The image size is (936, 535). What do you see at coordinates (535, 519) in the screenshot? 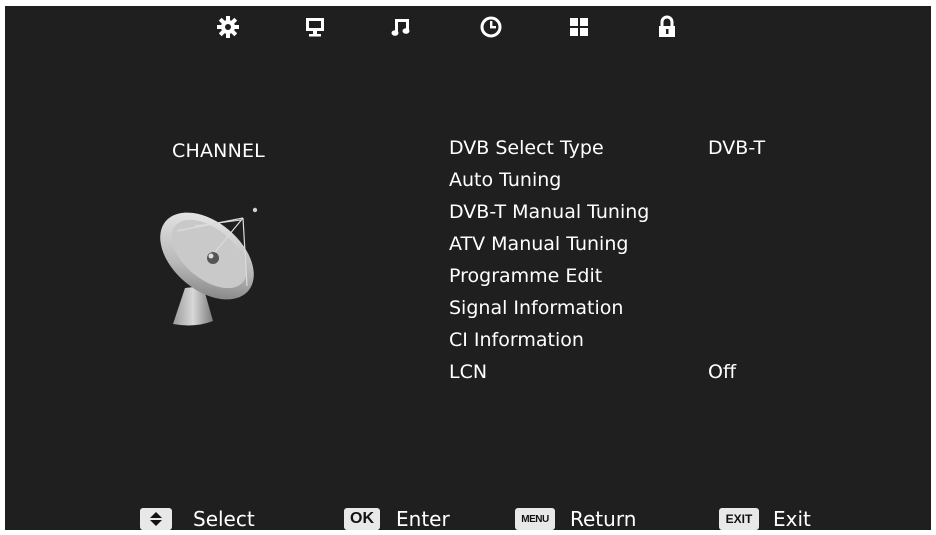
I see `menu-key-badge: MENU` at bounding box center [535, 519].